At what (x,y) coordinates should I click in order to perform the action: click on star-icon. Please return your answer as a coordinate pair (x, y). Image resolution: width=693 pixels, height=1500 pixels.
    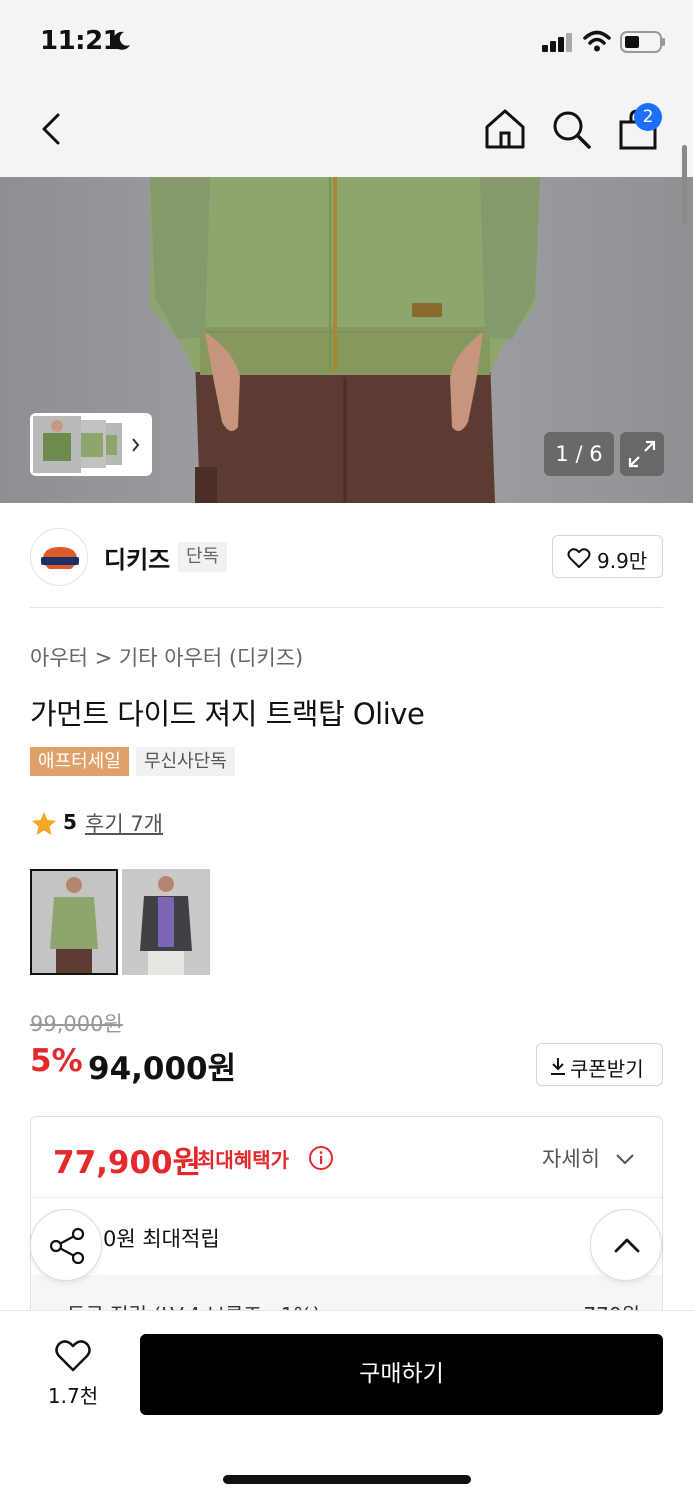
    Looking at the image, I should click on (44, 823).